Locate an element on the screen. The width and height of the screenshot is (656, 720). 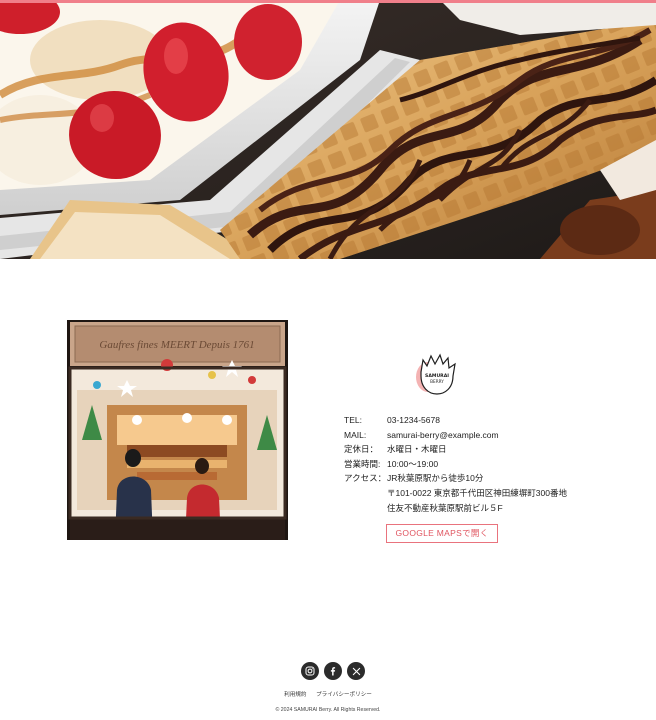
shop-storefront-photo: Gaufres fines MEERT Depuis 1761 is located at coordinates (177, 430).